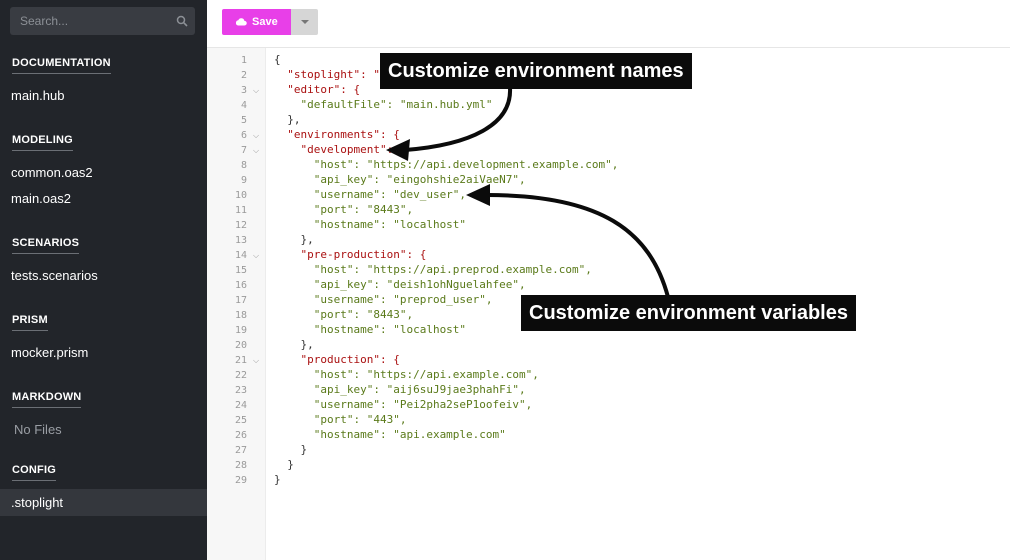 Image resolution: width=1010 pixels, height=560 pixels. Describe the element at coordinates (240, 195) in the screenshot. I see `line-number: 10` at that location.